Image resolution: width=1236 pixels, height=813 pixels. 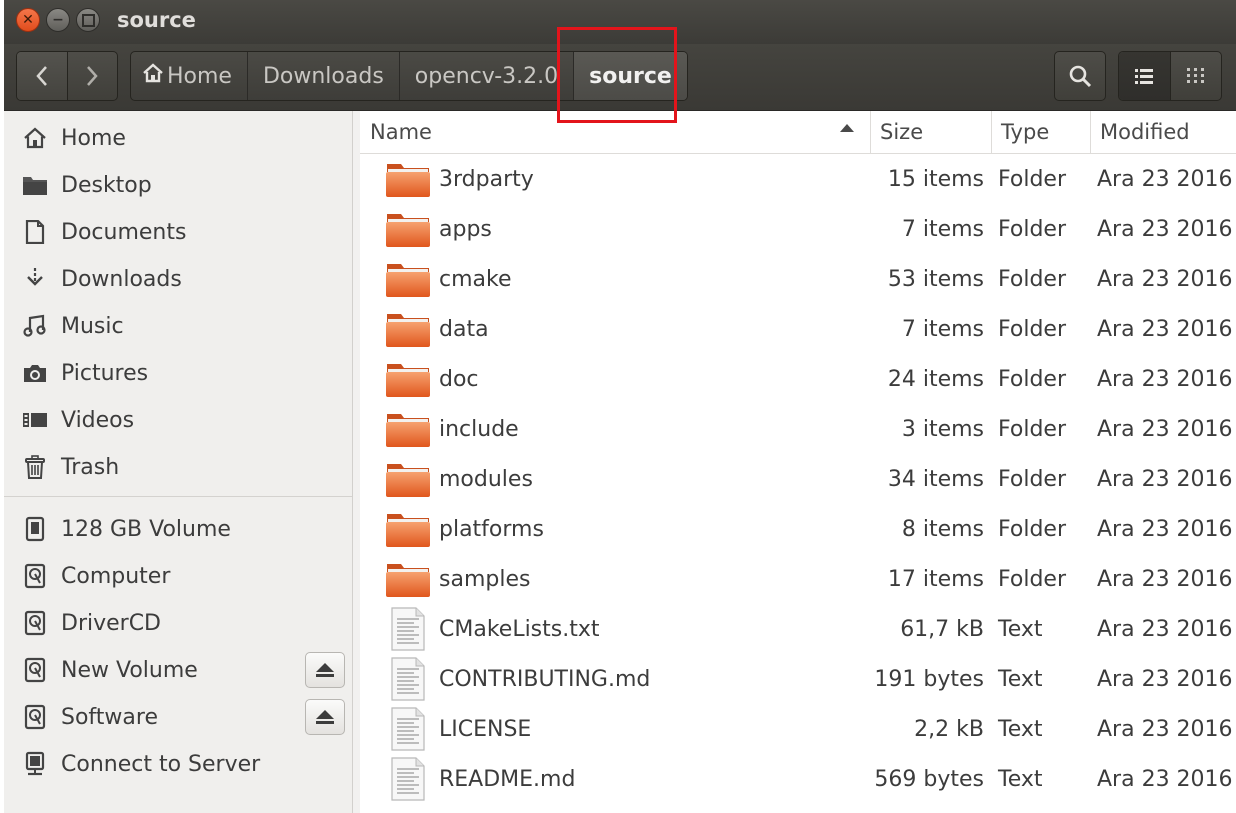 What do you see at coordinates (178, 576) in the screenshot?
I see `sidebar-item-computer: Computer` at bounding box center [178, 576].